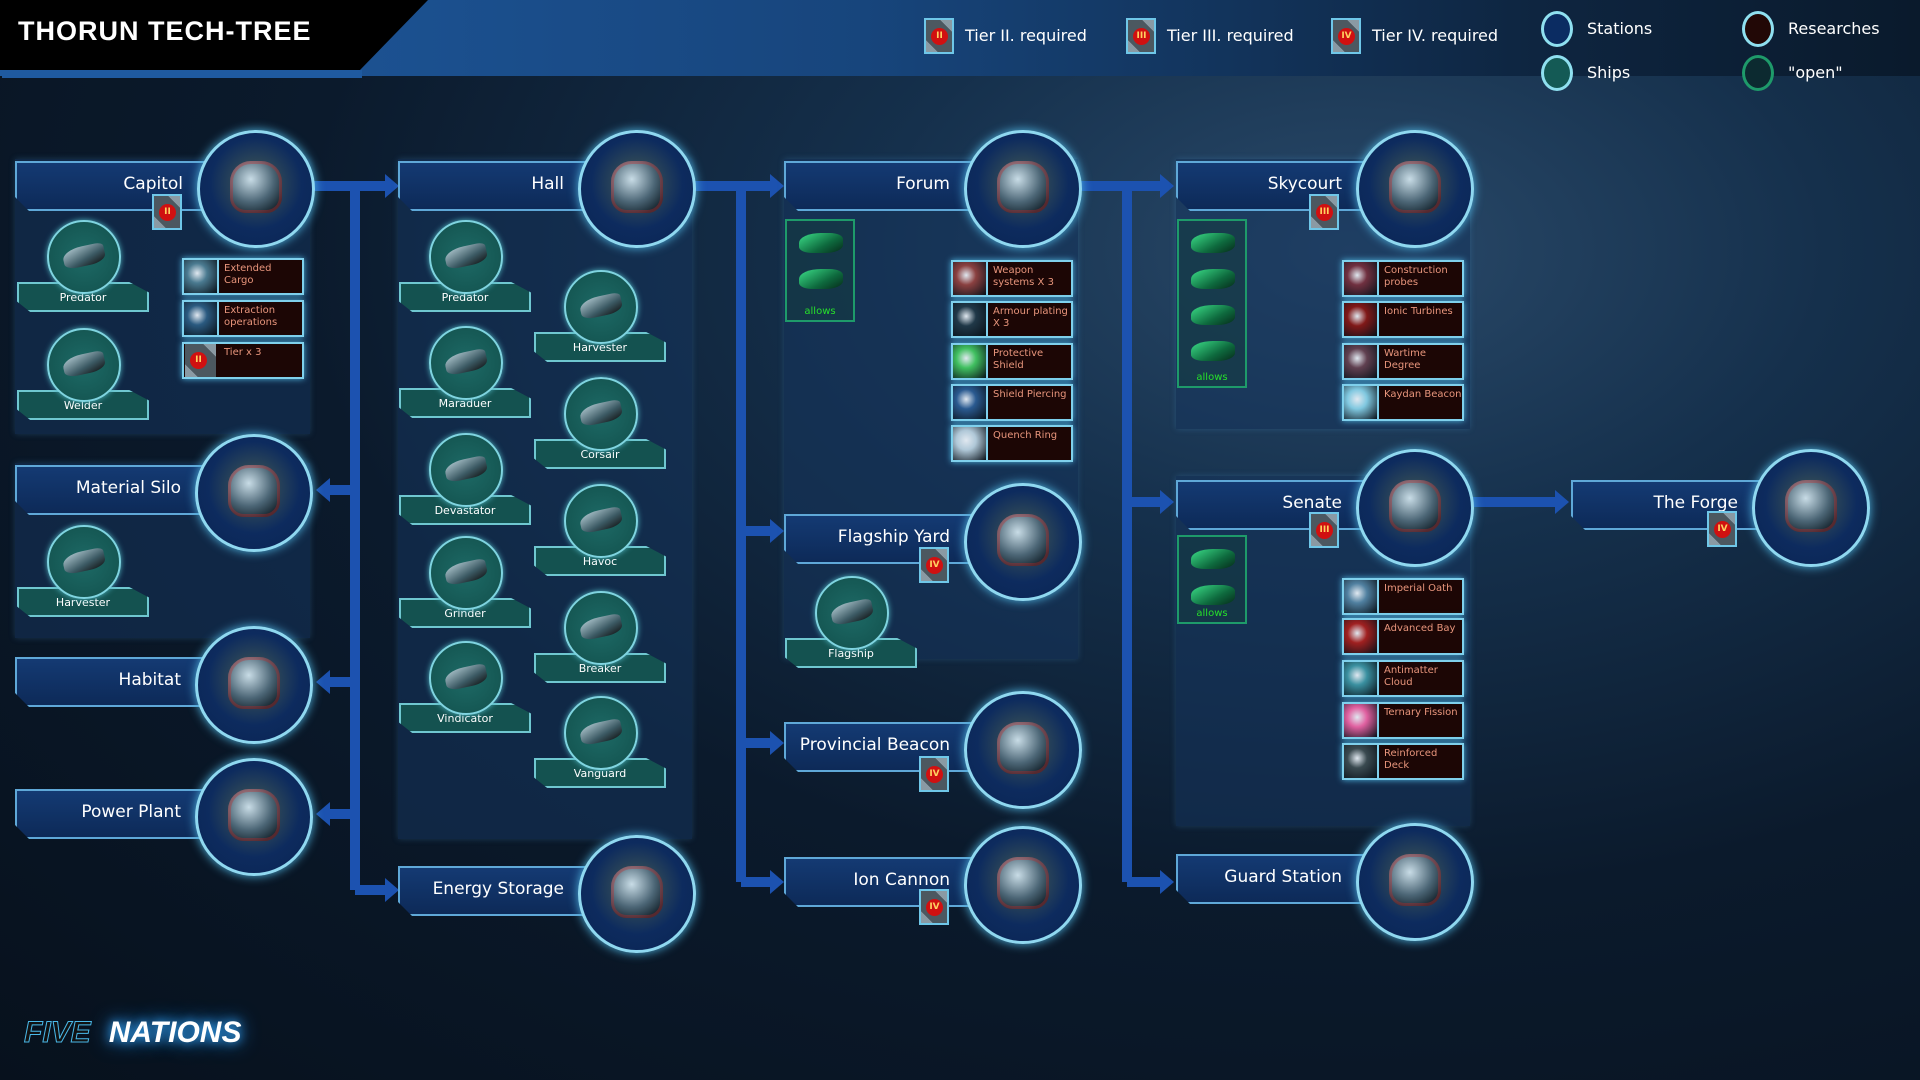 This screenshot has width=1920, height=1080. Describe the element at coordinates (466, 470) in the screenshot. I see `ship-devastator` at that location.